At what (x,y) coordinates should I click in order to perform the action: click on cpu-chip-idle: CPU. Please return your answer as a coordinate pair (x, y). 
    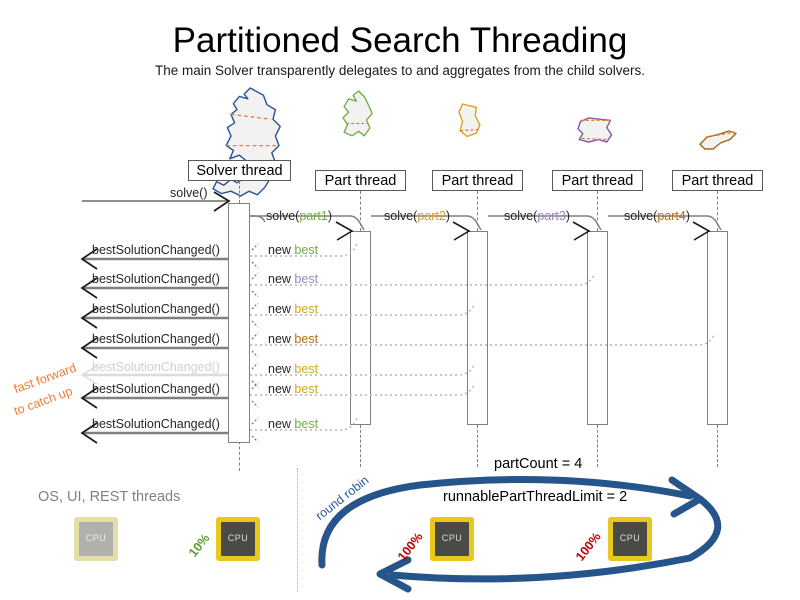
    Looking at the image, I should click on (96, 539).